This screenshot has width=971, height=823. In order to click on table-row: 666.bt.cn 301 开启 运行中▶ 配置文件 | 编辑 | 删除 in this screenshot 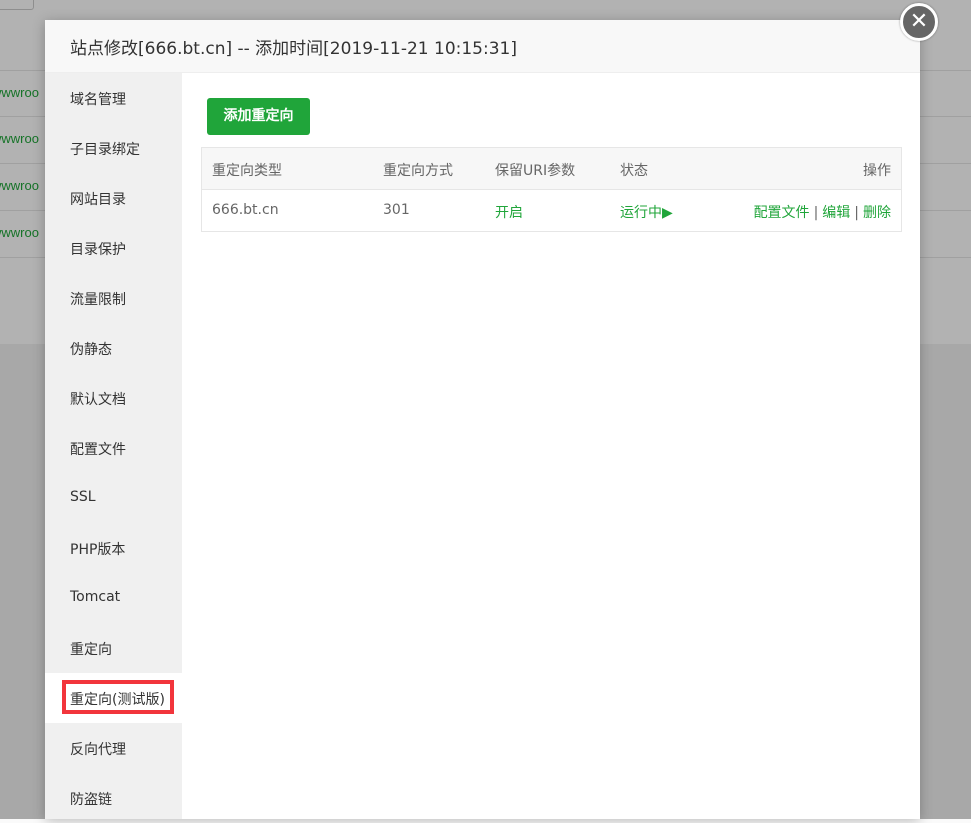, I will do `click(551, 210)`.